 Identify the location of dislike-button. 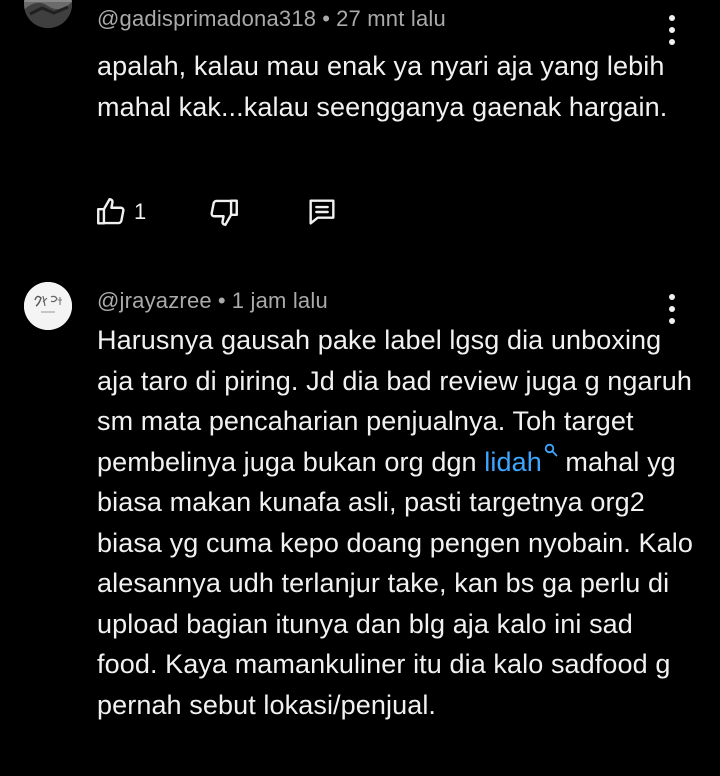
(224, 212).